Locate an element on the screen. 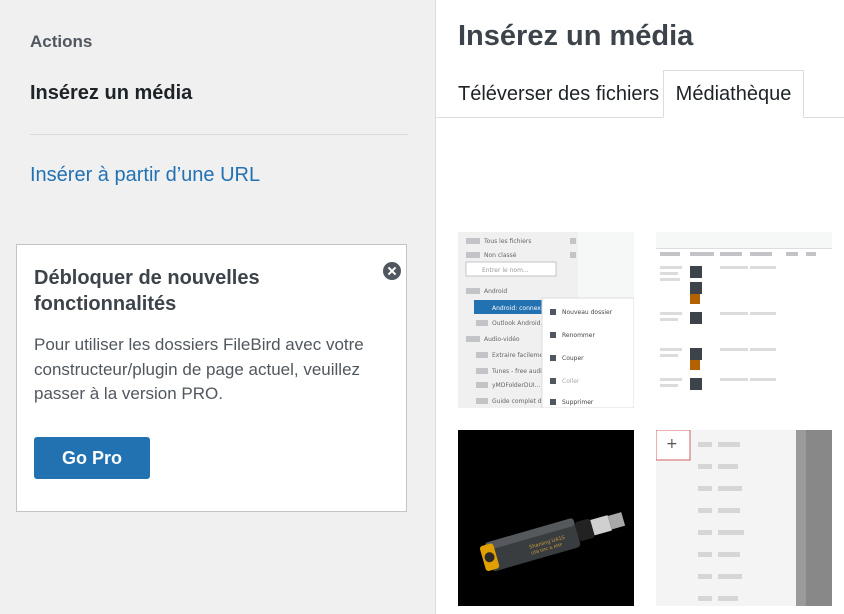  blurred-menu-screenshot-image: + is located at coordinates (744, 518).